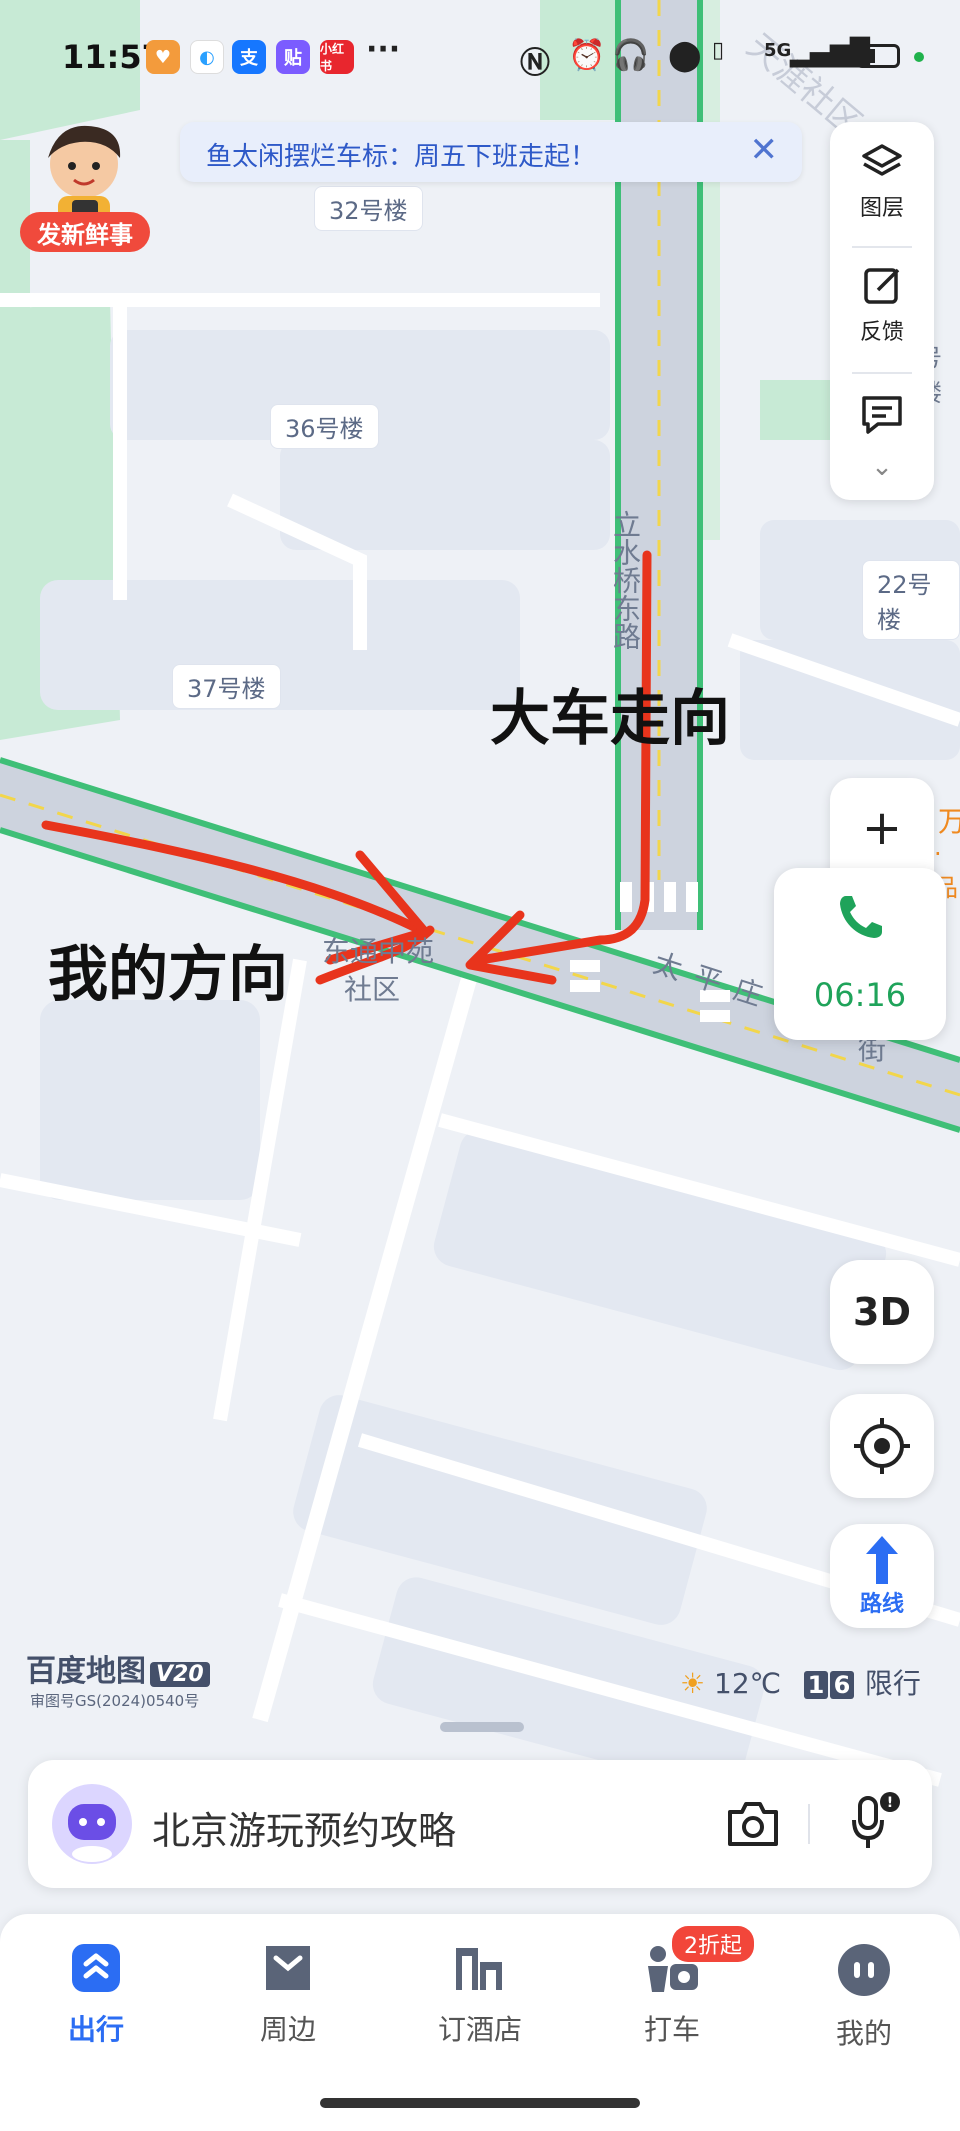 The image size is (960, 2131). What do you see at coordinates (919, 57) in the screenshot?
I see `privacy-dot-icon` at bounding box center [919, 57].